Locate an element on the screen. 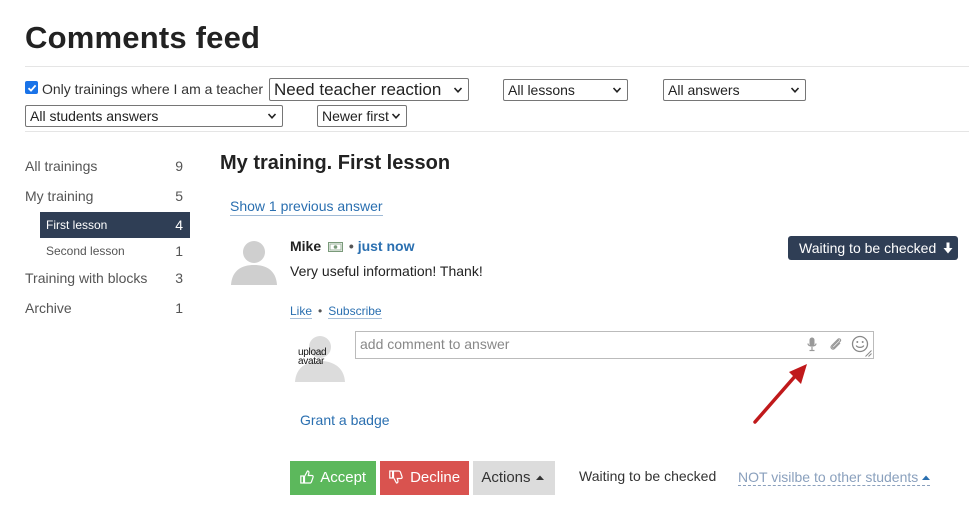 The width and height of the screenshot is (969, 524). sidebar-item-label: First lesson is located at coordinates (77, 225).